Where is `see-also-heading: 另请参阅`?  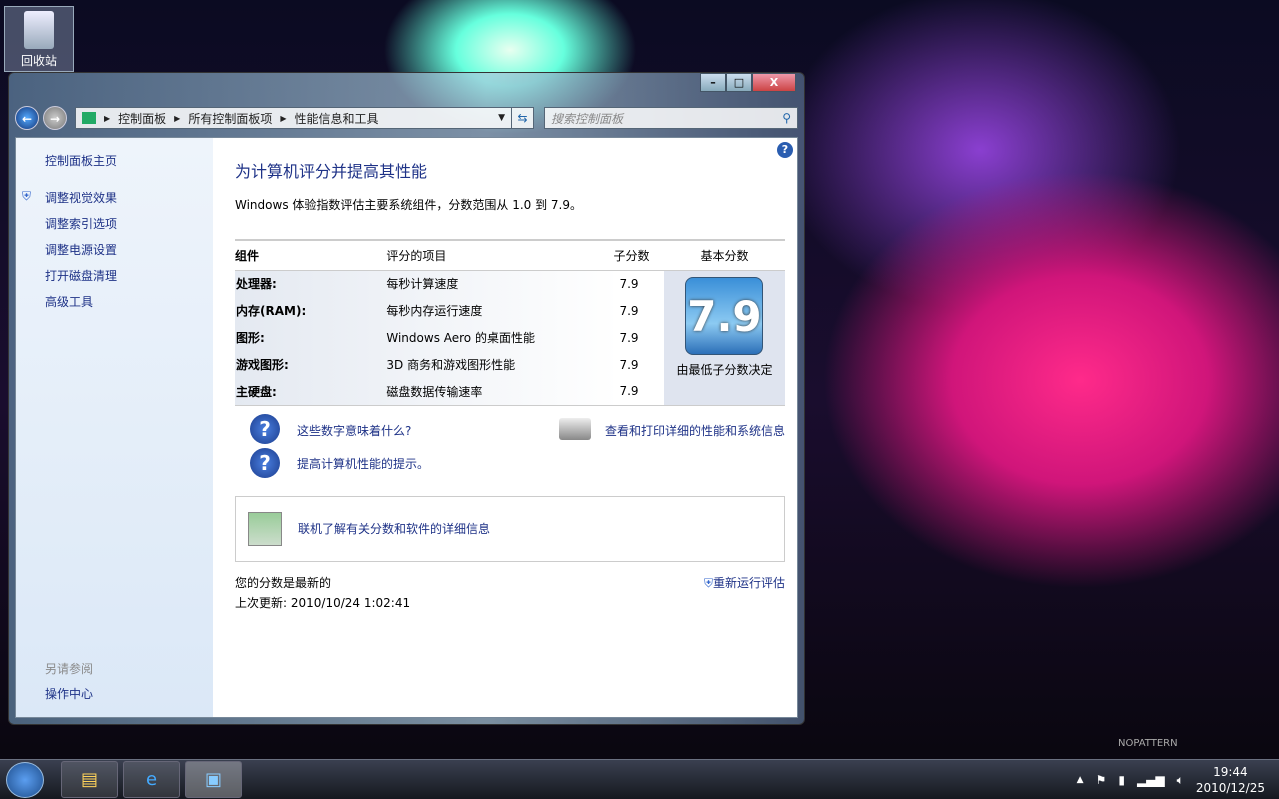 see-also-heading: 另请参阅 is located at coordinates (69, 669).